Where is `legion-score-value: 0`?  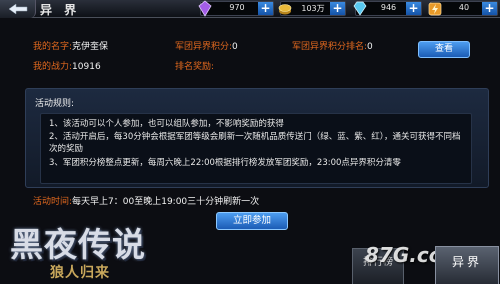 legion-score-value: 0 is located at coordinates (235, 47).